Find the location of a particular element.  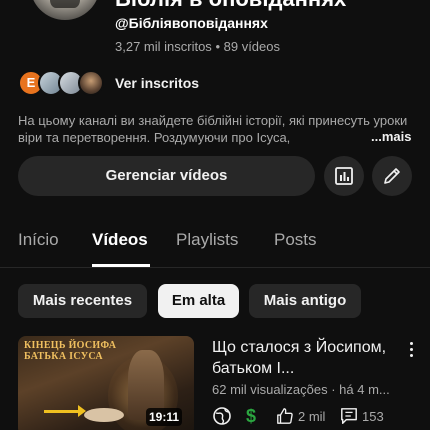

comments: 153 is located at coordinates (362, 416).